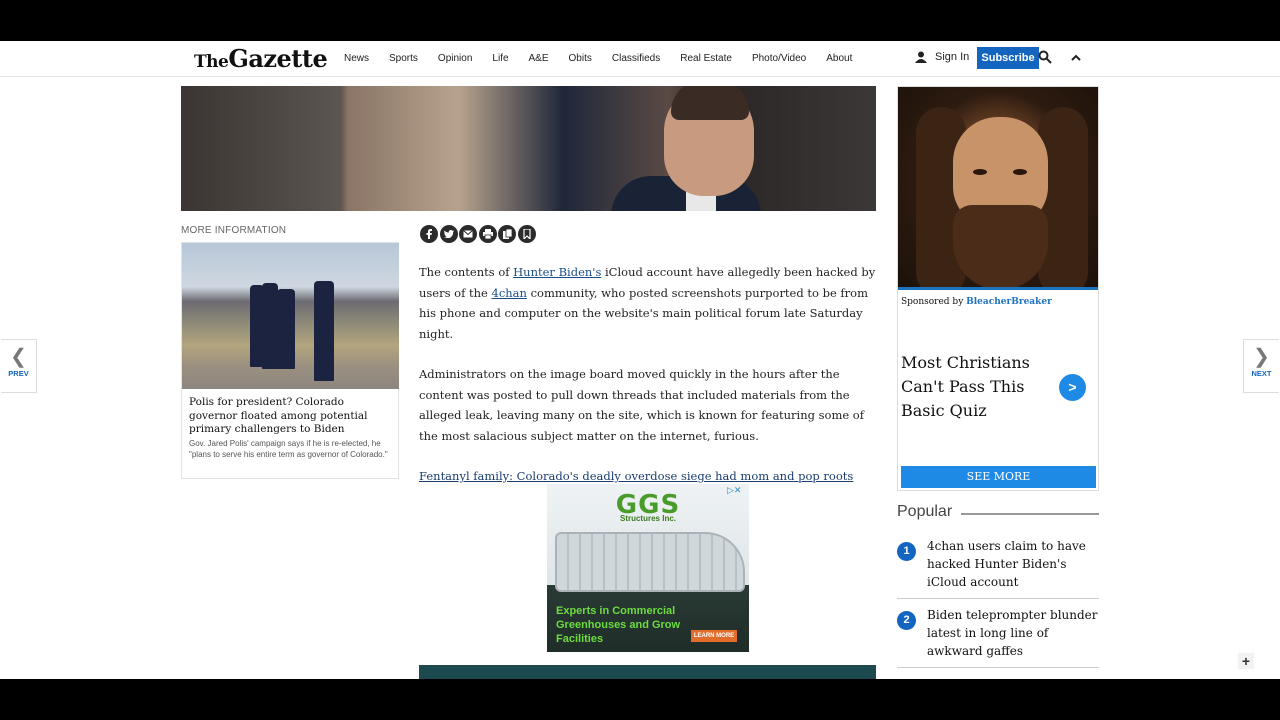 Image resolution: width=1280 pixels, height=720 pixels. Describe the element at coordinates (1246, 661) in the screenshot. I see `plus-icon: +` at that location.